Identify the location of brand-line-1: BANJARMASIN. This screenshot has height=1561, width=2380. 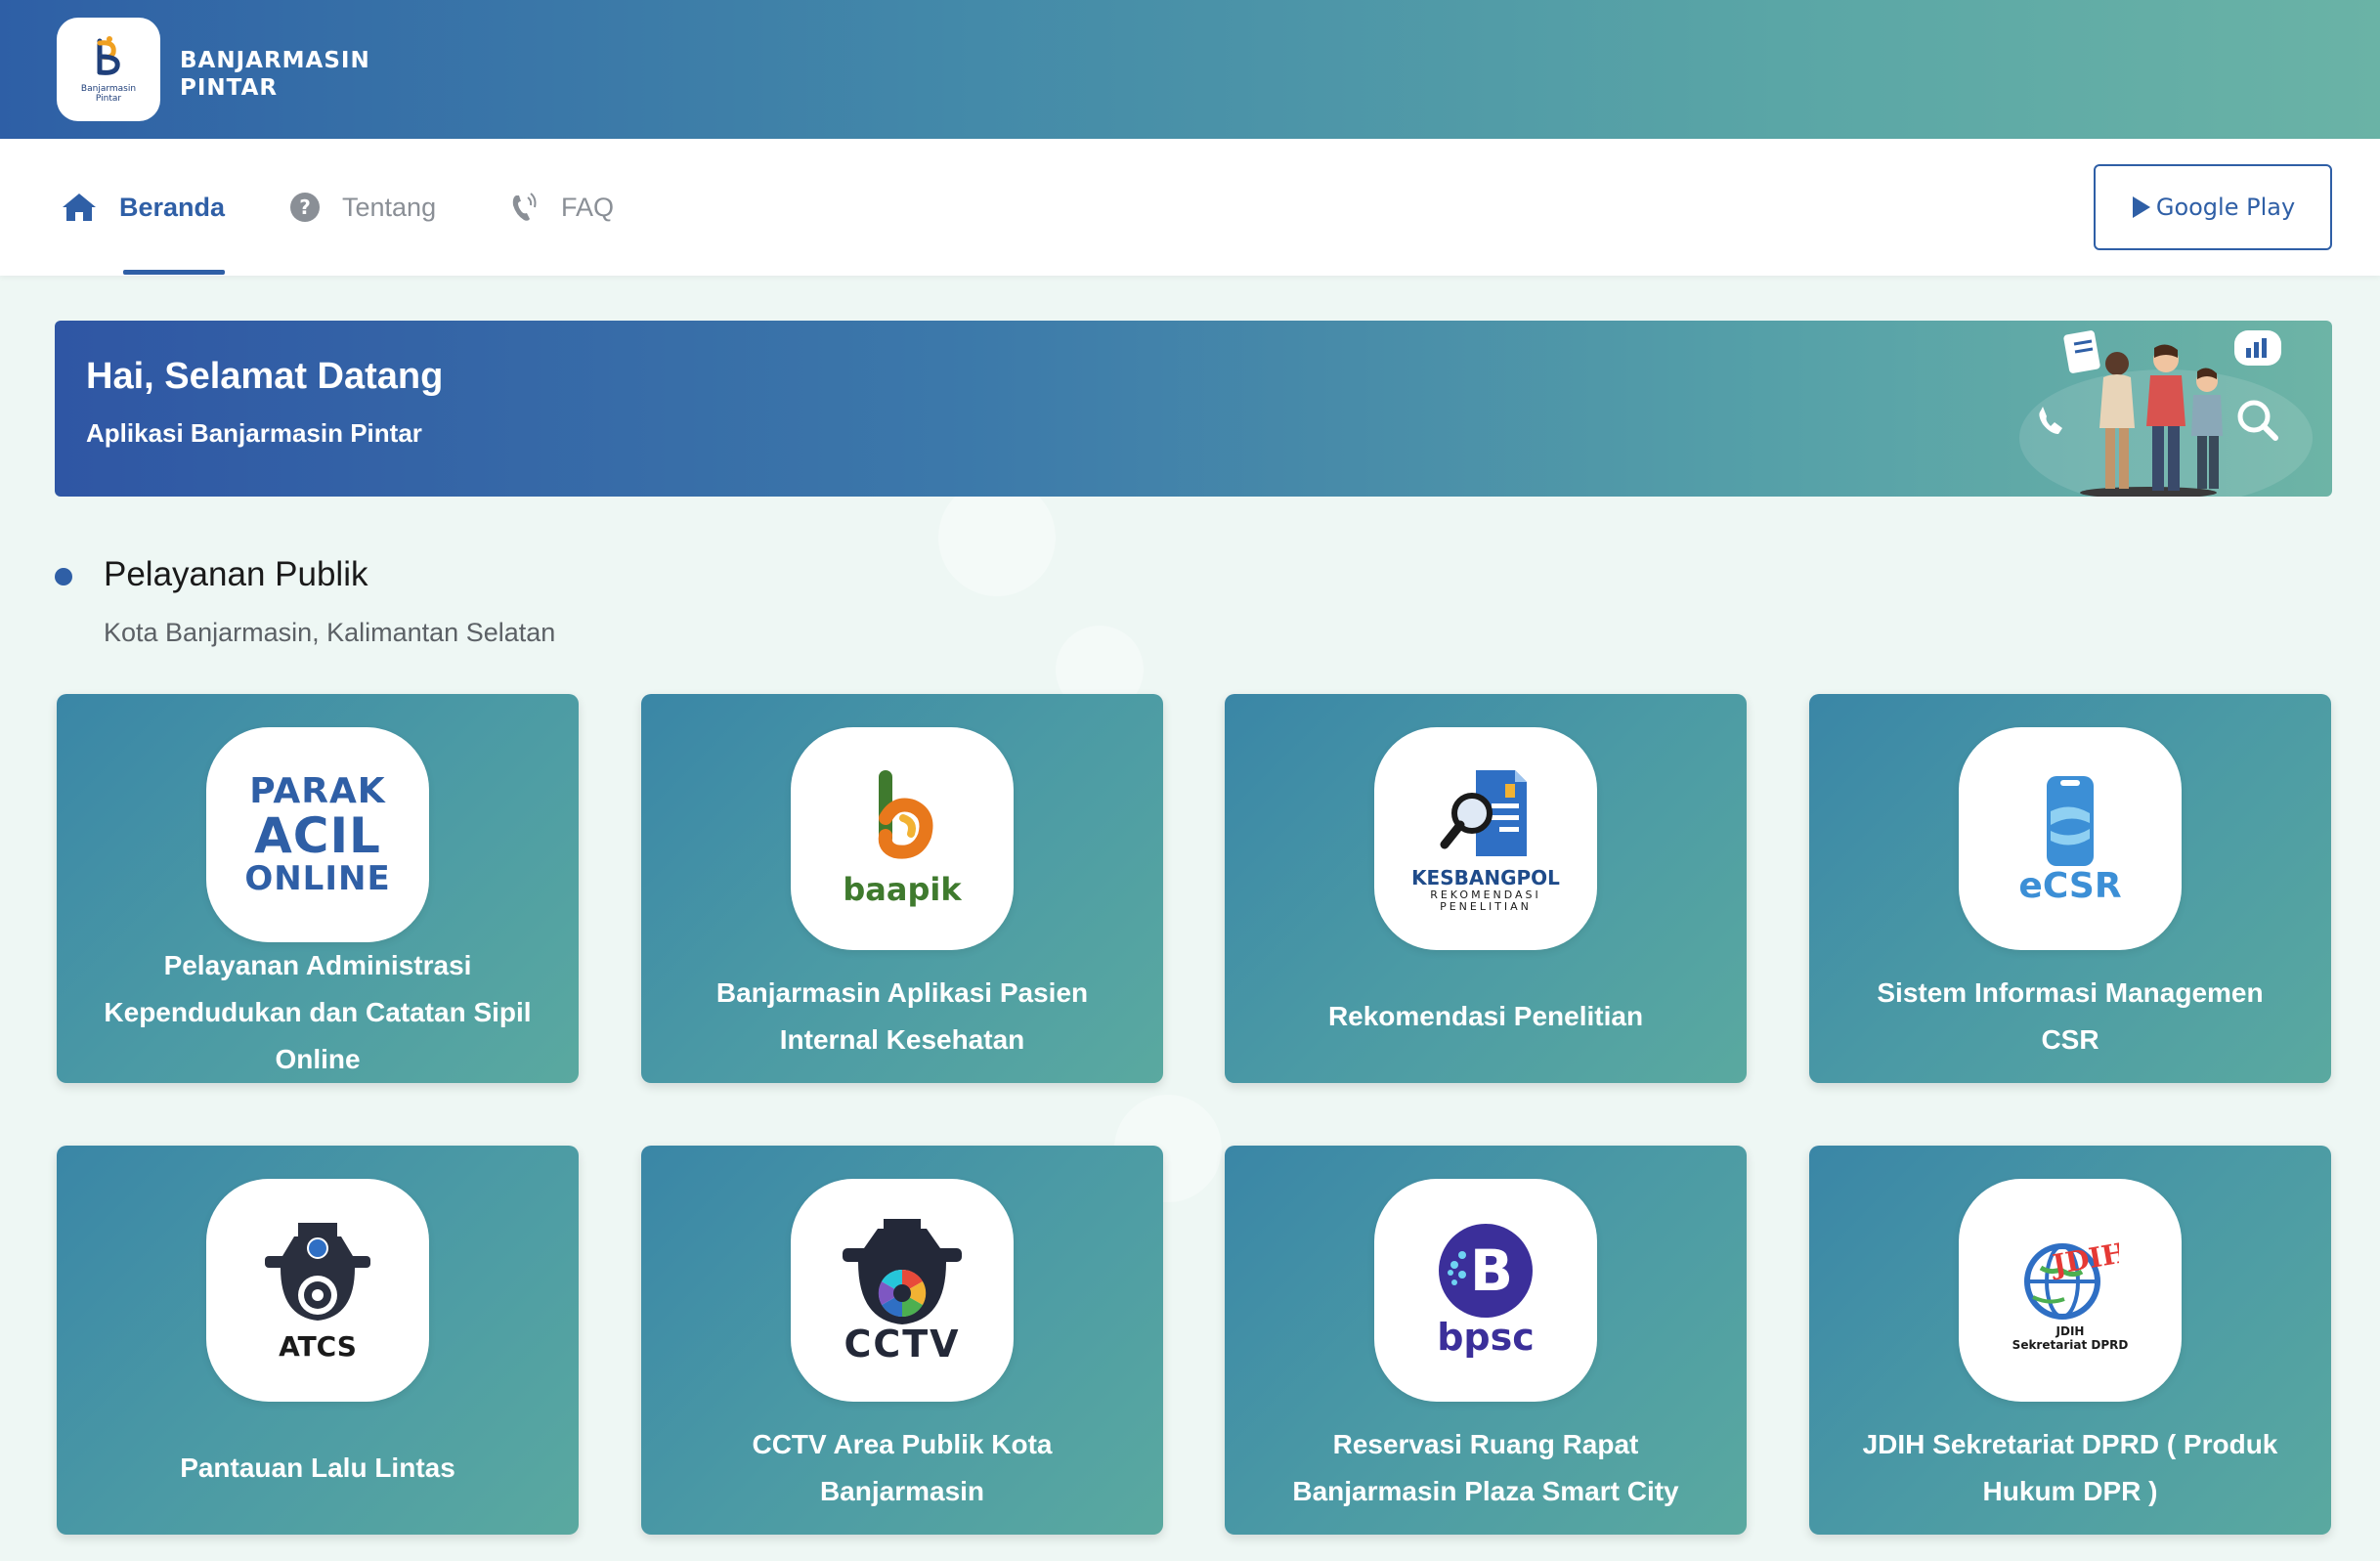
(275, 60).